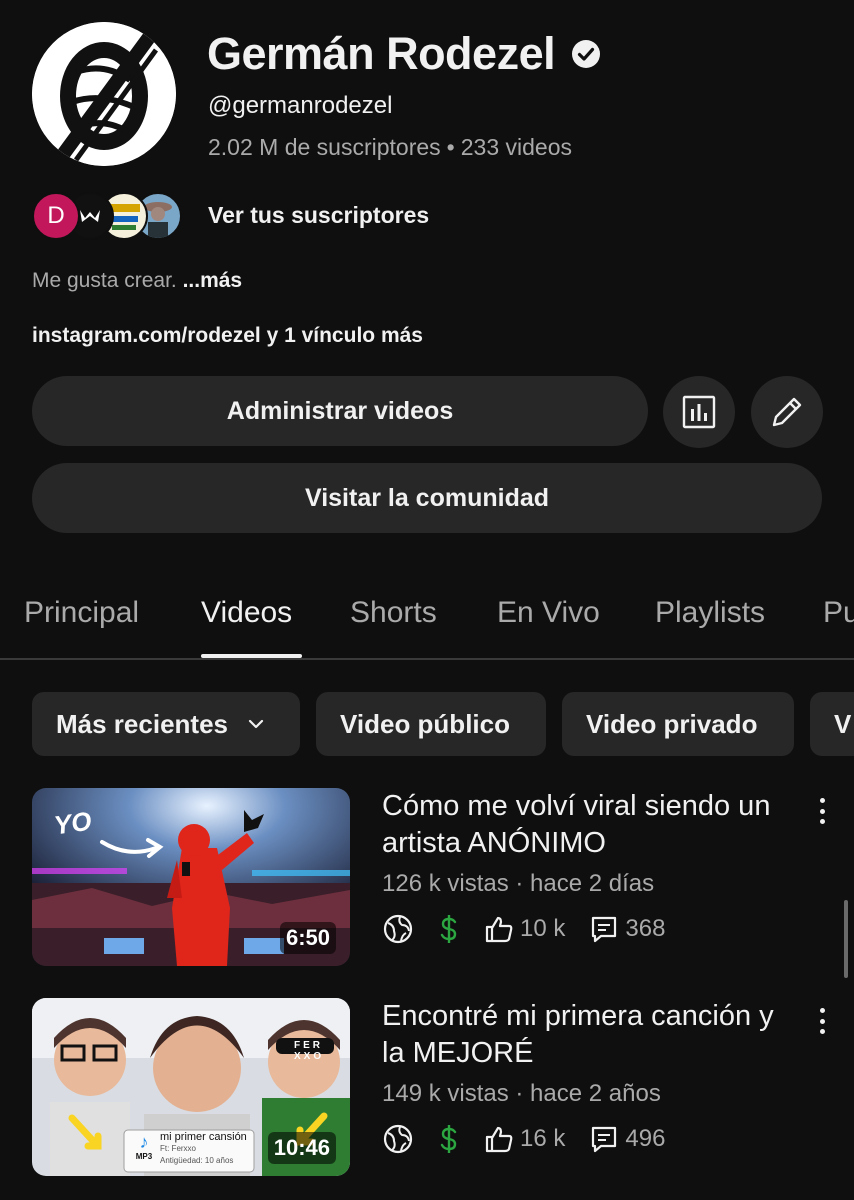 This screenshot has width=854, height=1200. Describe the element at coordinates (197, 1160) in the screenshot. I see `song-file-age: Antigüedad: 10 años` at that location.